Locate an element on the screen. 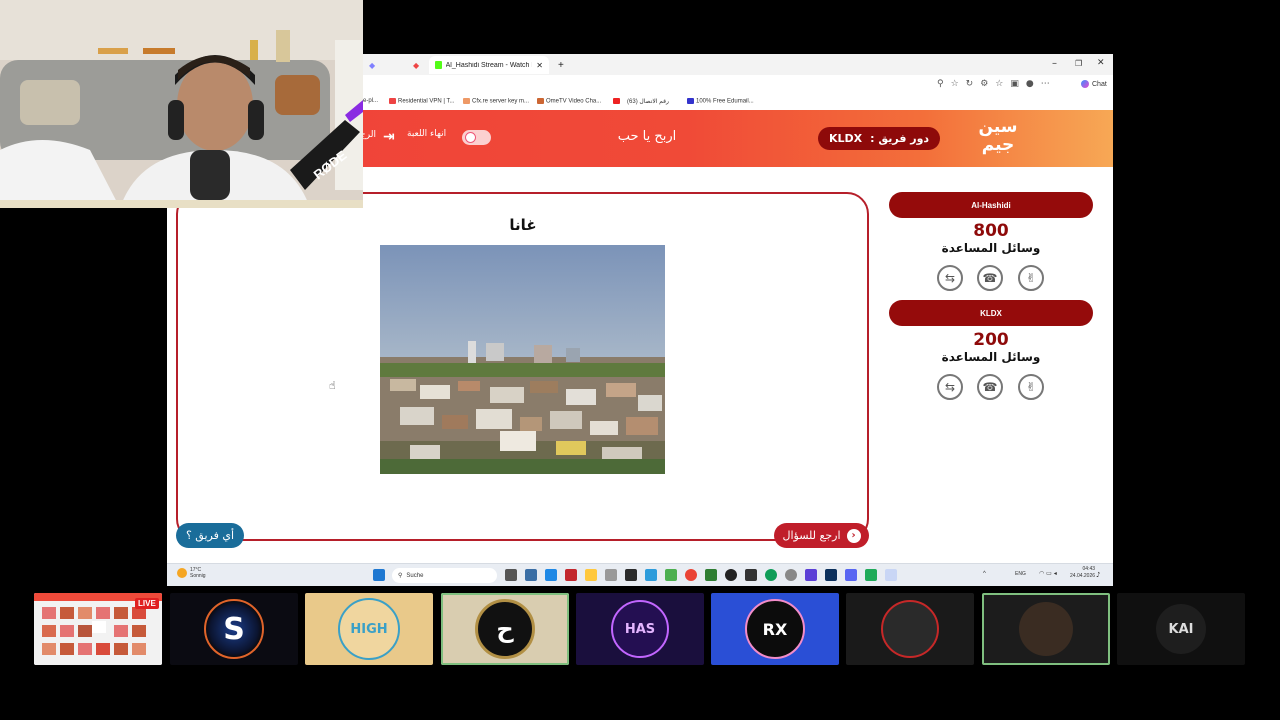 The width and height of the screenshot is (1280, 720). tile-avatar: RX is located at coordinates (775, 629).